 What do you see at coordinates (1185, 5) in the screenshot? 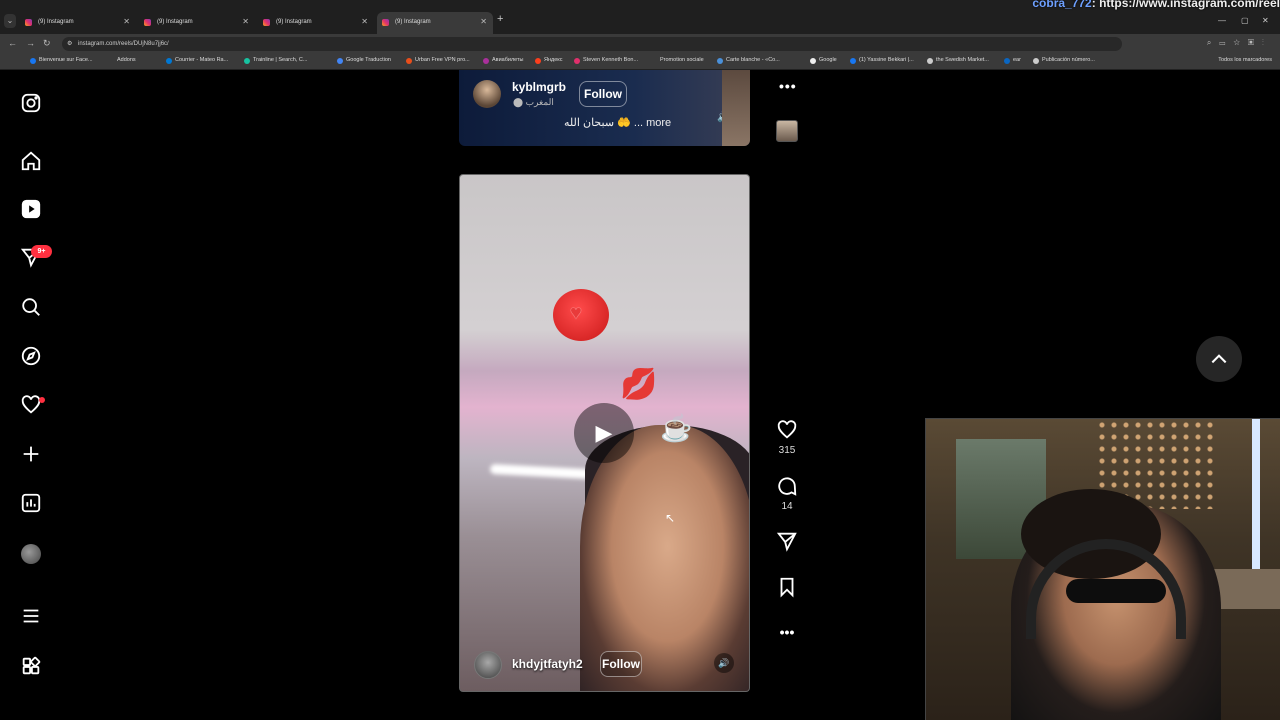
I see `stream-chat-text: : https://www.instagram.com/reel` at bounding box center [1185, 5].